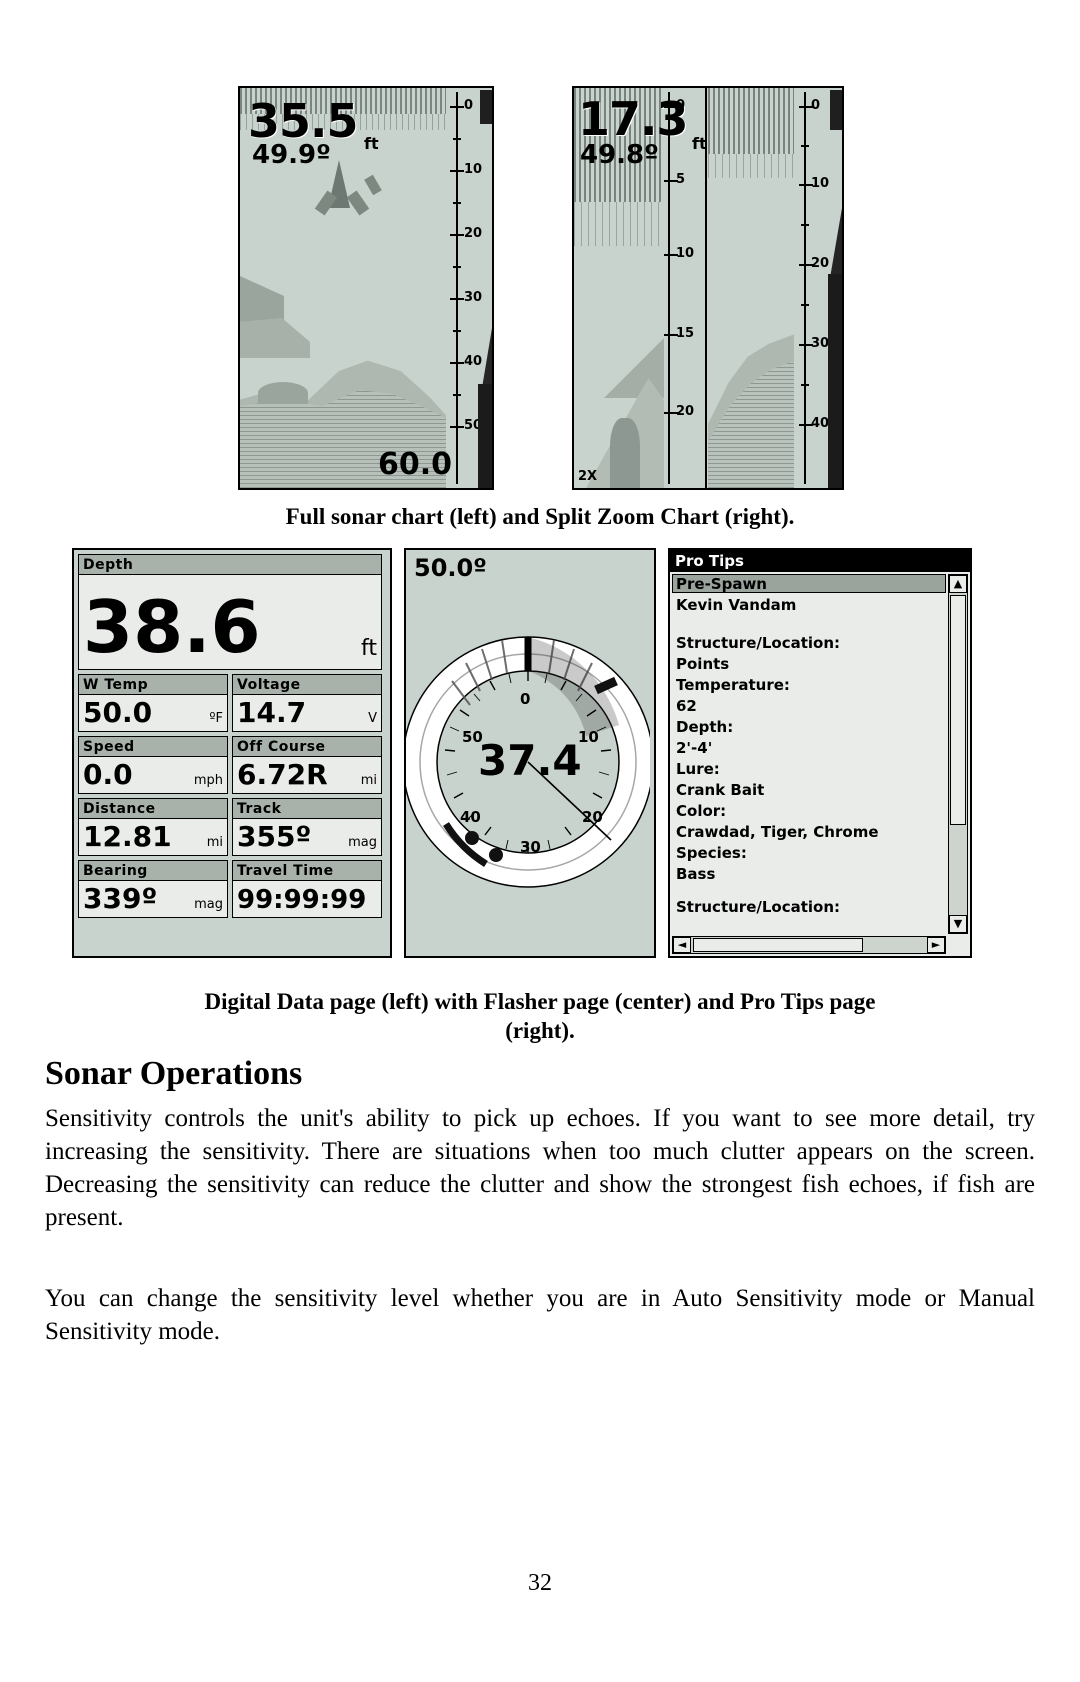  What do you see at coordinates (936, 945) in the screenshot?
I see `scroll-right-icon: ►` at bounding box center [936, 945].